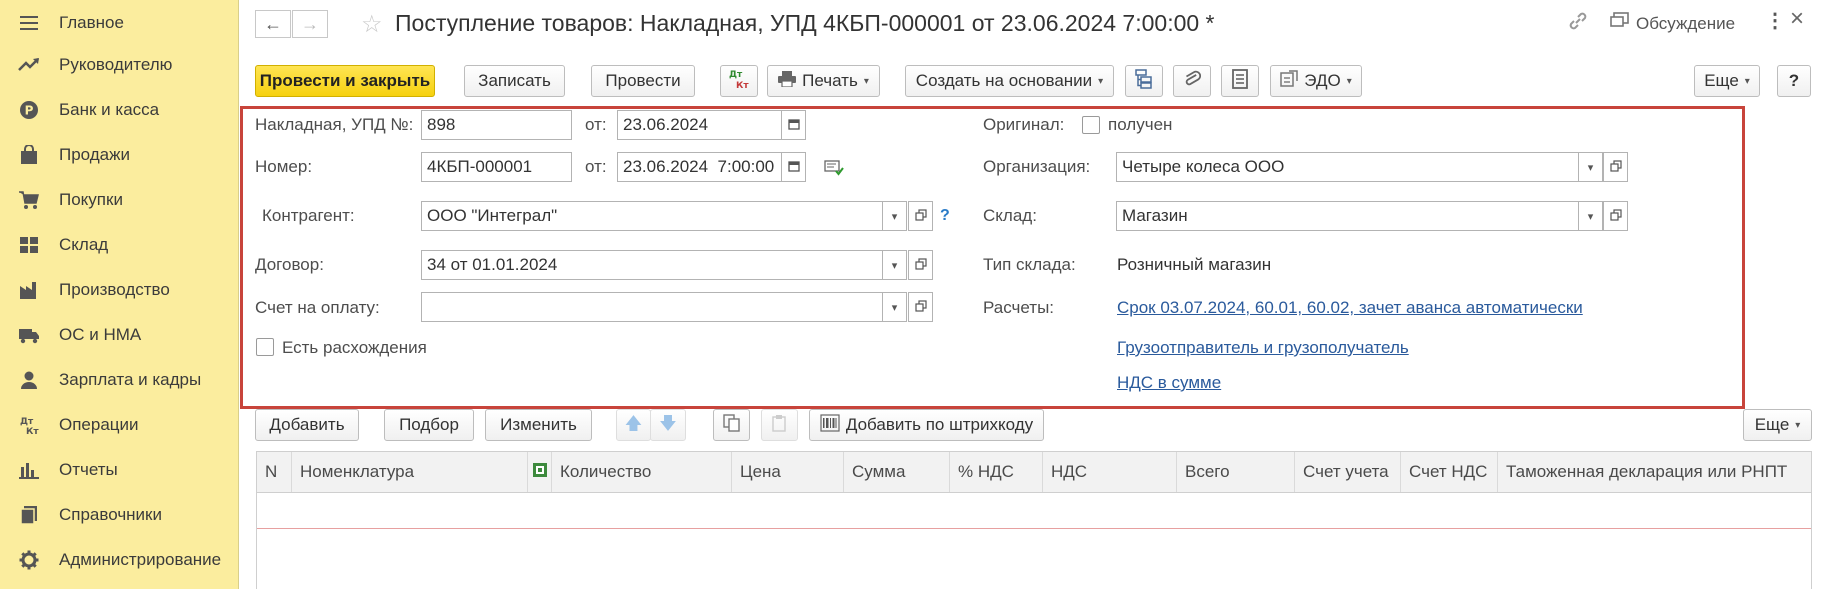 The height and width of the screenshot is (589, 1824). What do you see at coordinates (652, 307) in the screenshot?
I see `payment-invoice-field` at bounding box center [652, 307].